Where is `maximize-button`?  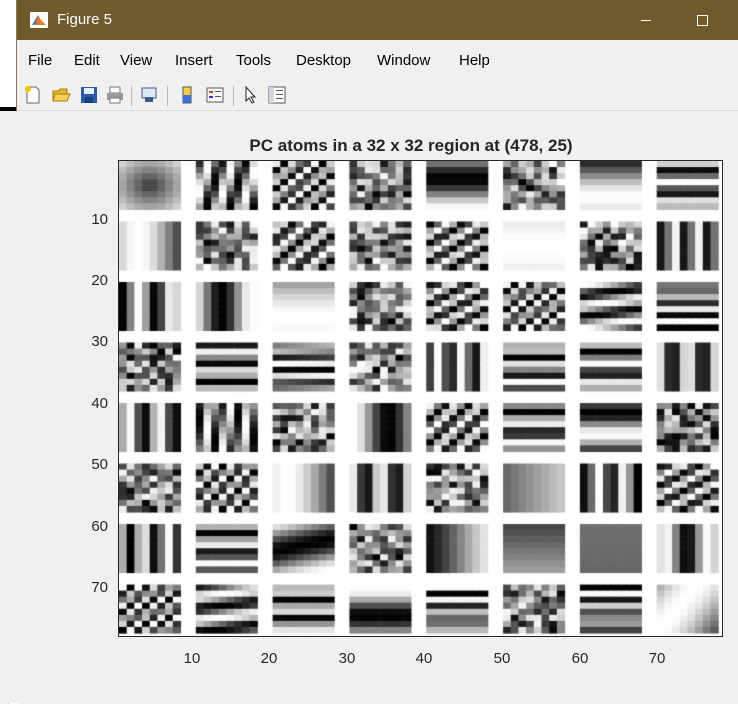
maximize-button is located at coordinates (702, 20).